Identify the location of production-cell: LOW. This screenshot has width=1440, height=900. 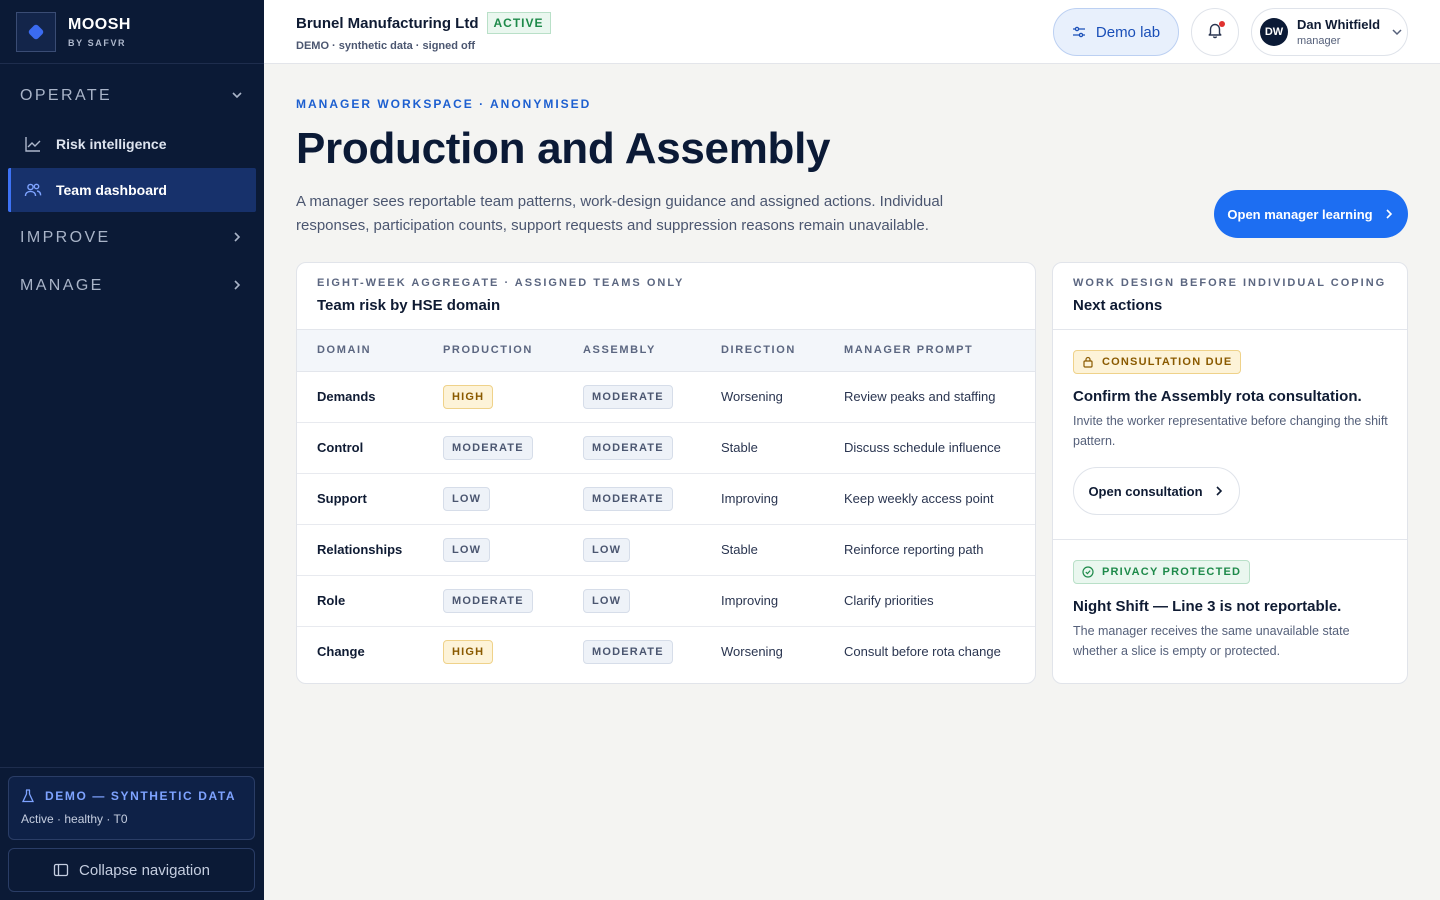
(493, 499).